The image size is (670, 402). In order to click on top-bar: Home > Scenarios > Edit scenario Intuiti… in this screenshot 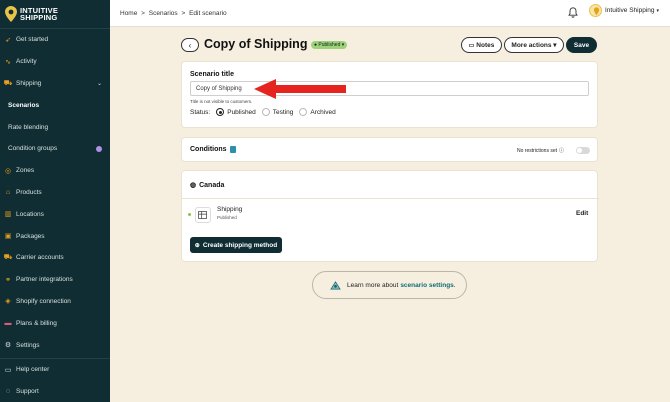, I will do `click(390, 13)`.